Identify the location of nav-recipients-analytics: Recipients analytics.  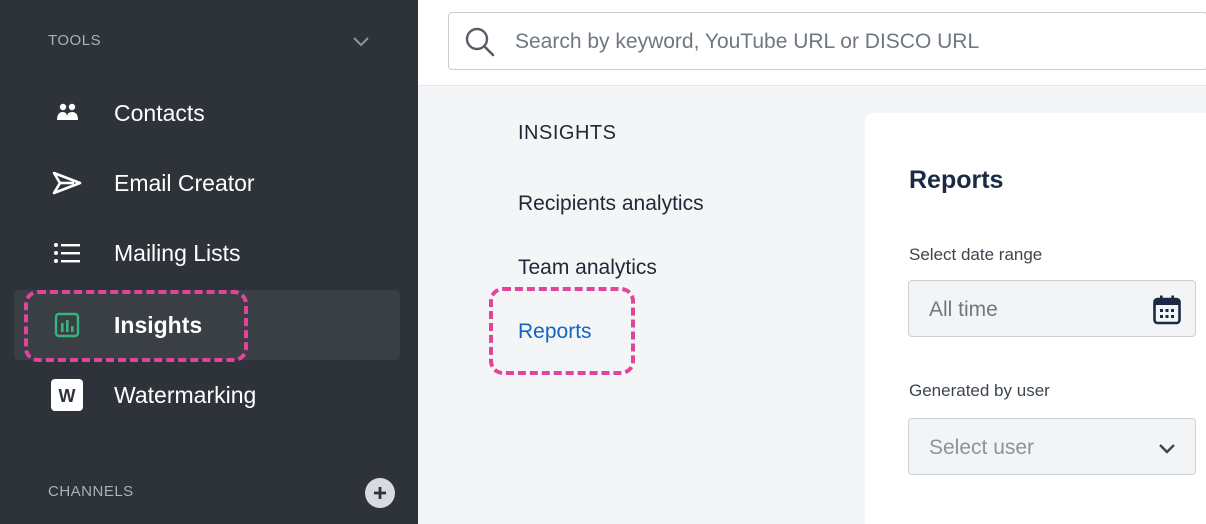
(611, 204).